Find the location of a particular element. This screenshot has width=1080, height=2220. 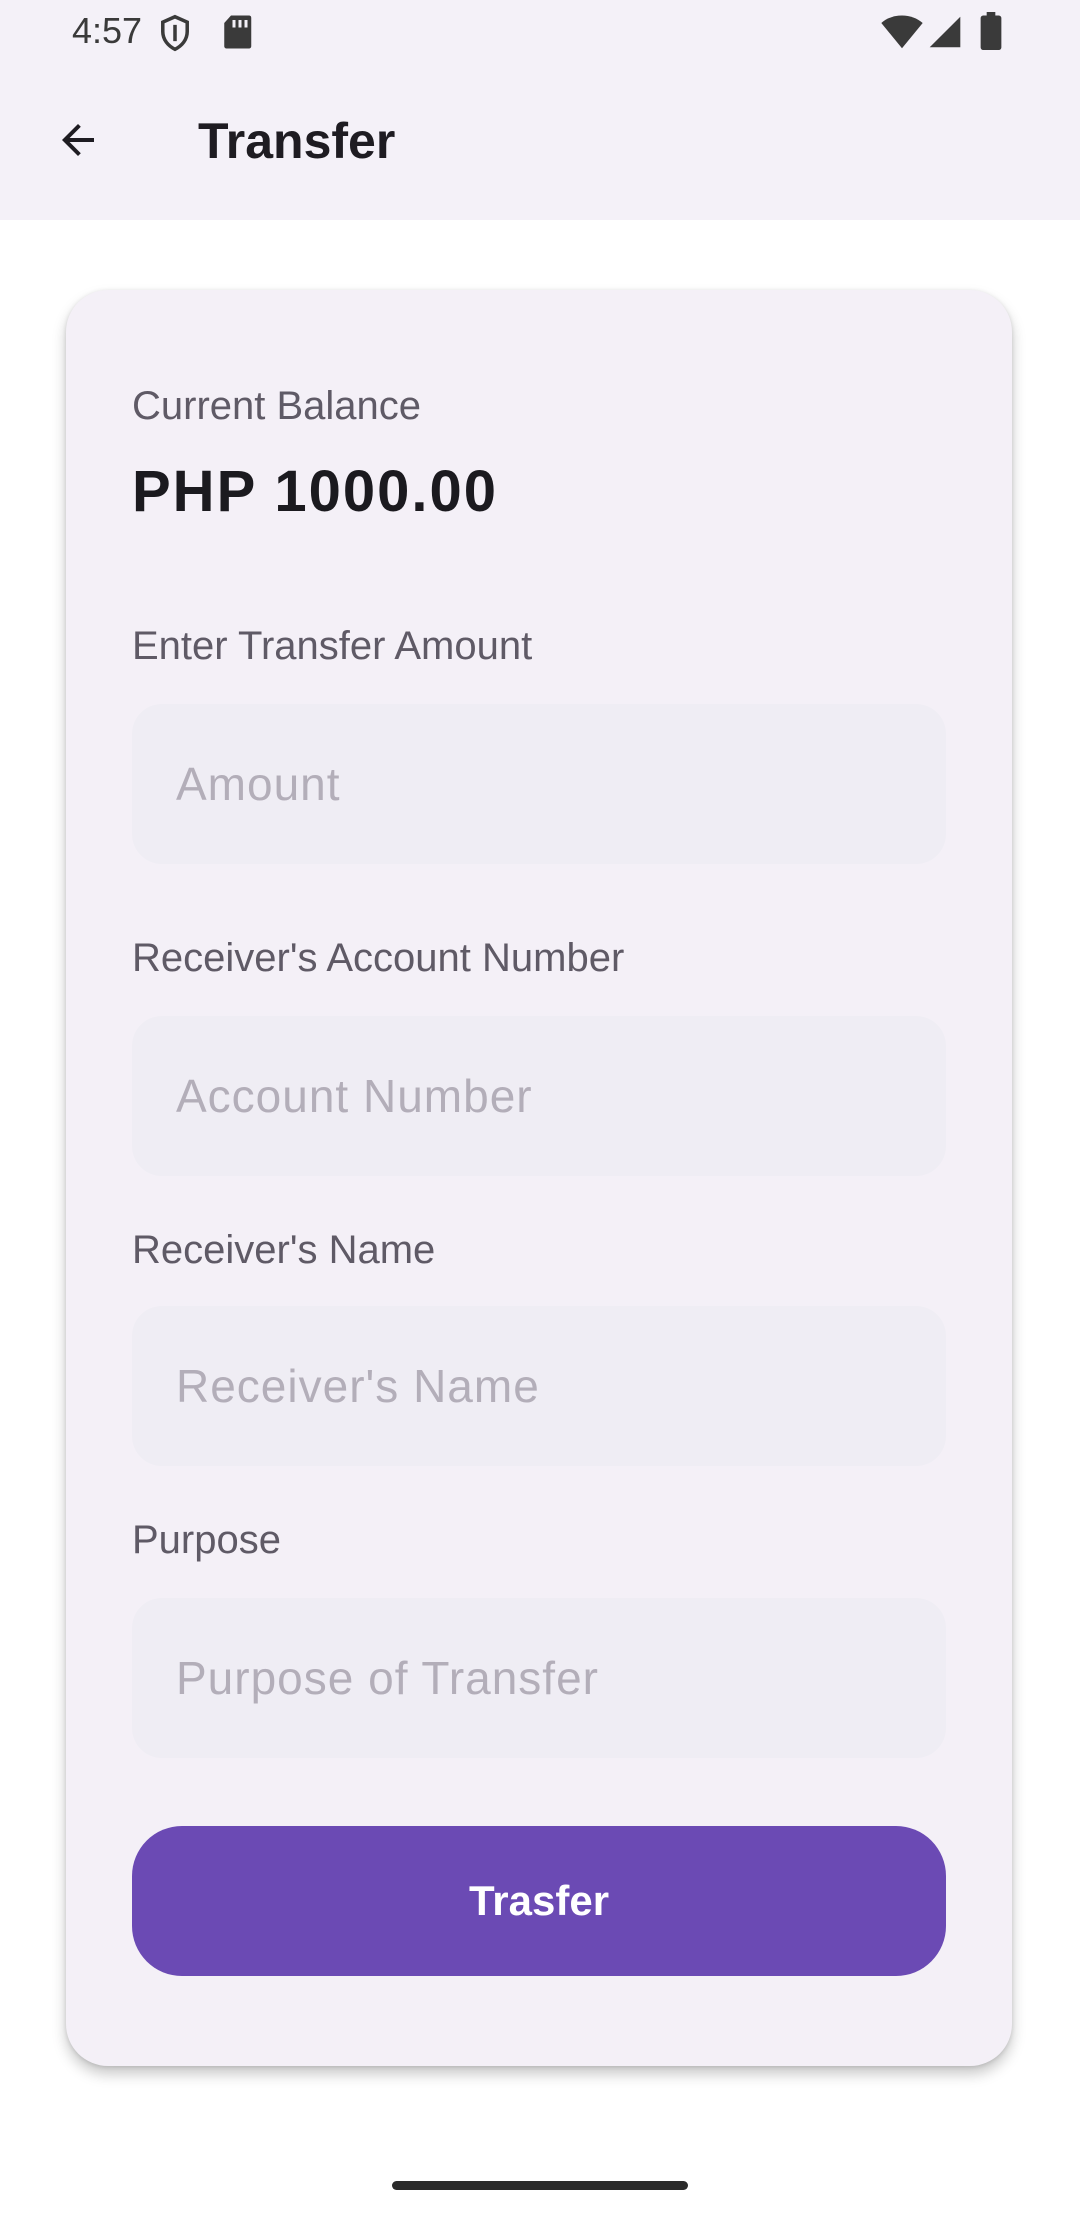

balance-value: PHP 1000.00 is located at coordinates (315, 491).